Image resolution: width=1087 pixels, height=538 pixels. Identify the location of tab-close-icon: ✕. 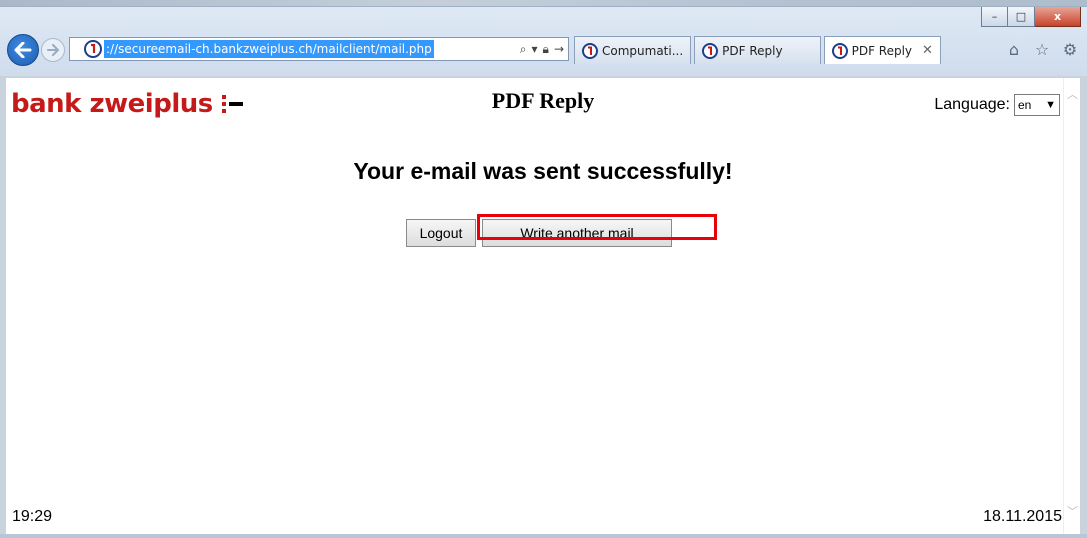
(927, 50).